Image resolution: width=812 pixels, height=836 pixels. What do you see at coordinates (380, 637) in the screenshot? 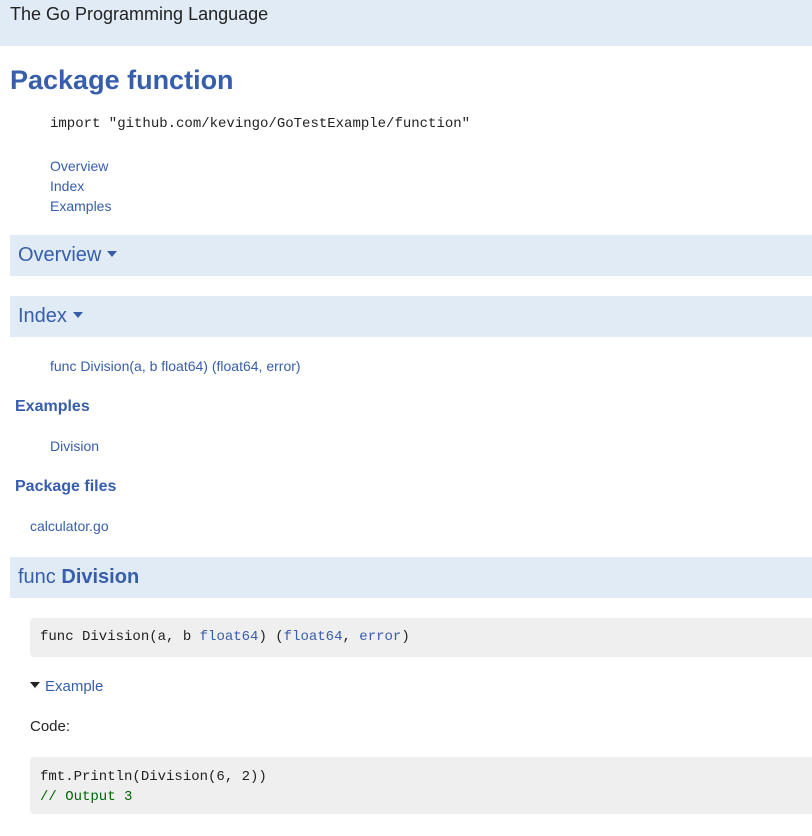
I see `type-link-error: error` at bounding box center [380, 637].